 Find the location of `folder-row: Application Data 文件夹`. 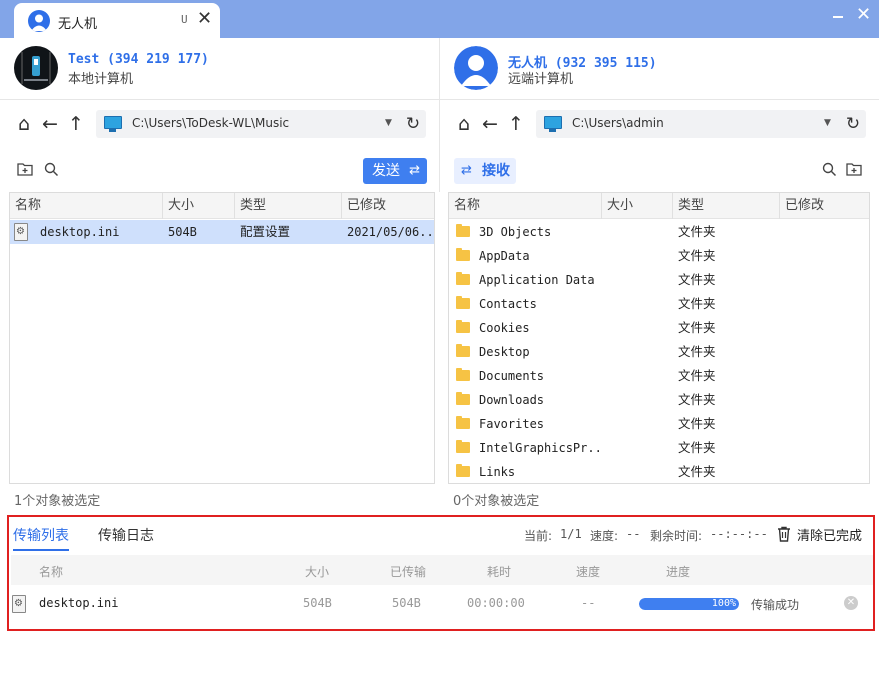

folder-row: Application Data 文件夹 is located at coordinates (659, 280).